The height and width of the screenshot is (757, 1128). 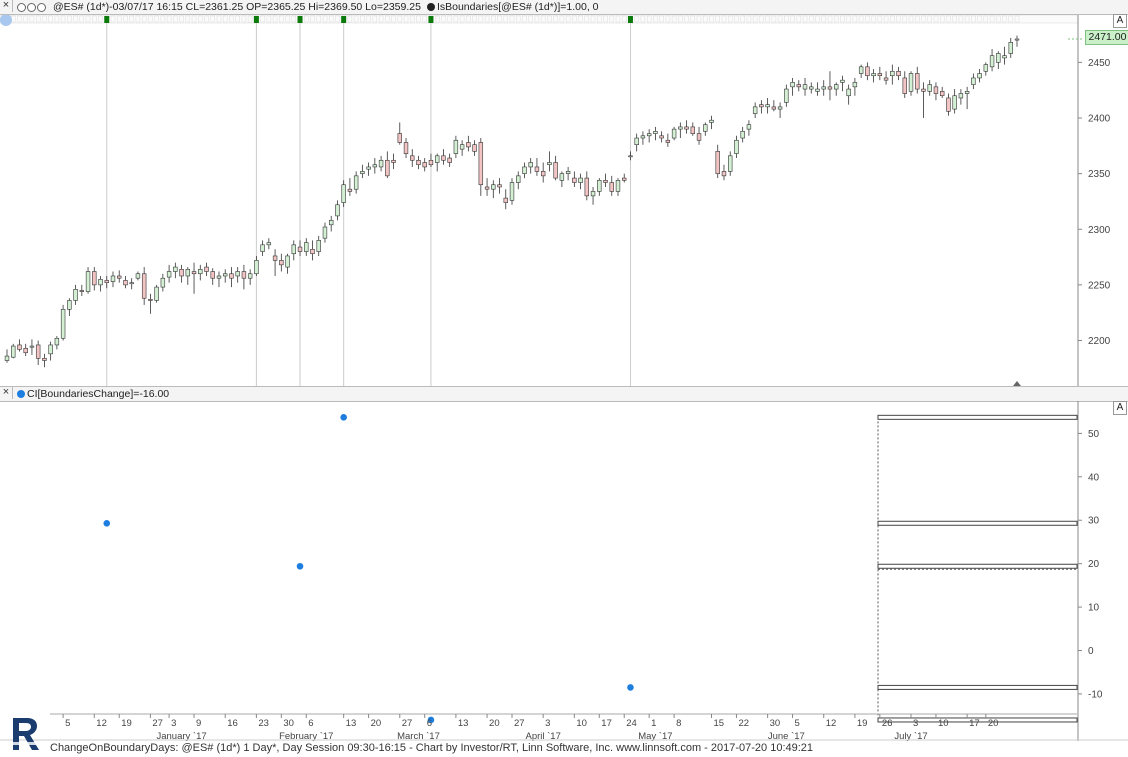 What do you see at coordinates (1091, 651) in the screenshot?
I see `indicator-axis-tick-label: 0` at bounding box center [1091, 651].